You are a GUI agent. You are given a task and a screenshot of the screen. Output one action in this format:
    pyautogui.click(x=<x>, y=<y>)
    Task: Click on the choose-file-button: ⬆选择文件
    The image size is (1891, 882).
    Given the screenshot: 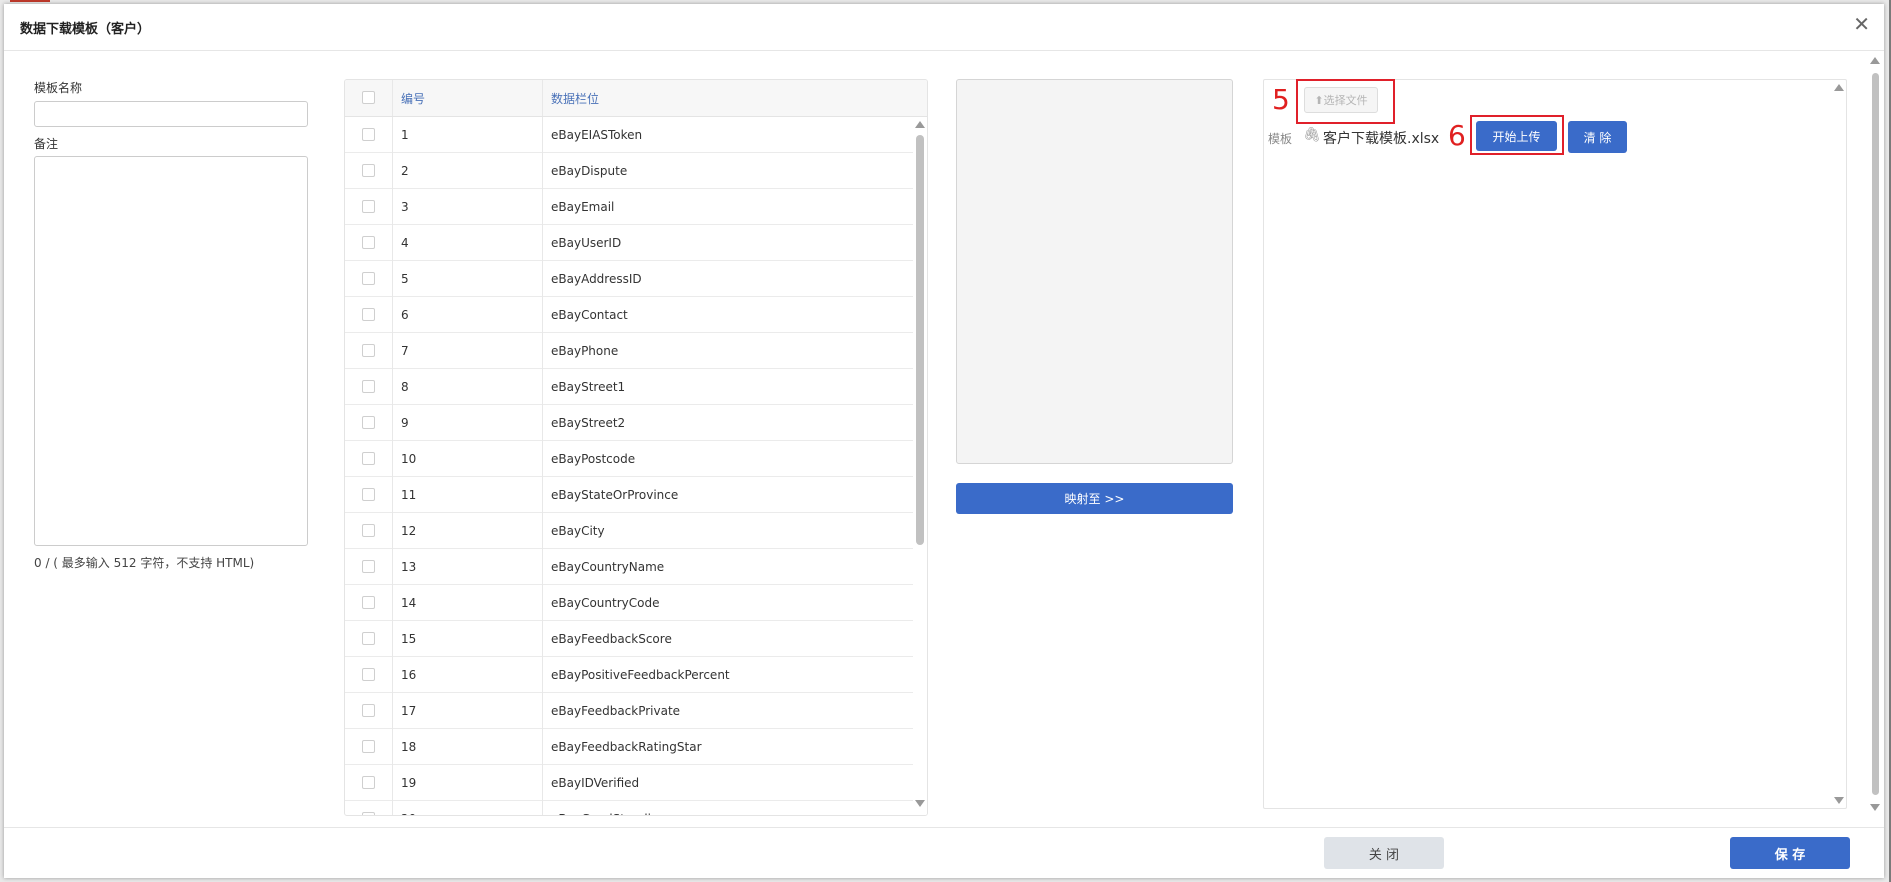 What is the action you would take?
    pyautogui.click(x=1341, y=100)
    